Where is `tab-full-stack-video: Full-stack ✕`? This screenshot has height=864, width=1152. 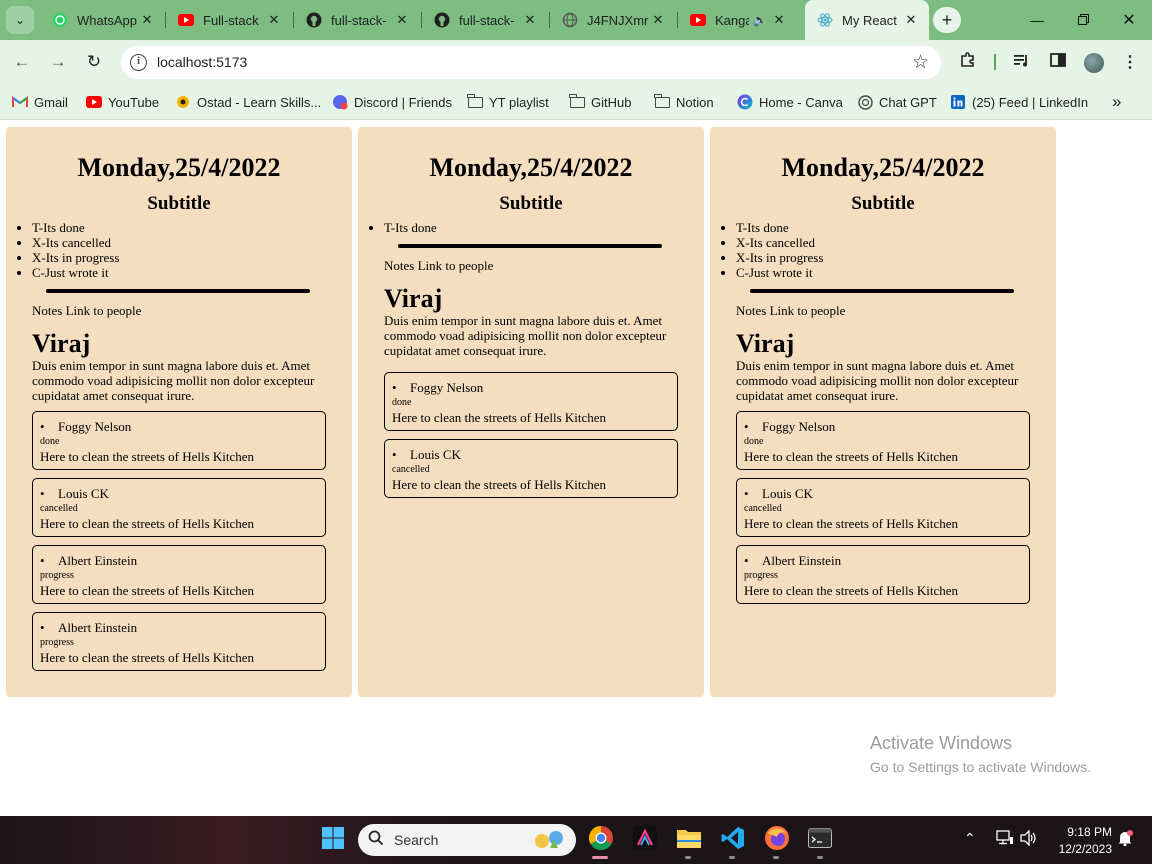
tab-full-stack-video: Full-stack ✕ is located at coordinates (229, 20).